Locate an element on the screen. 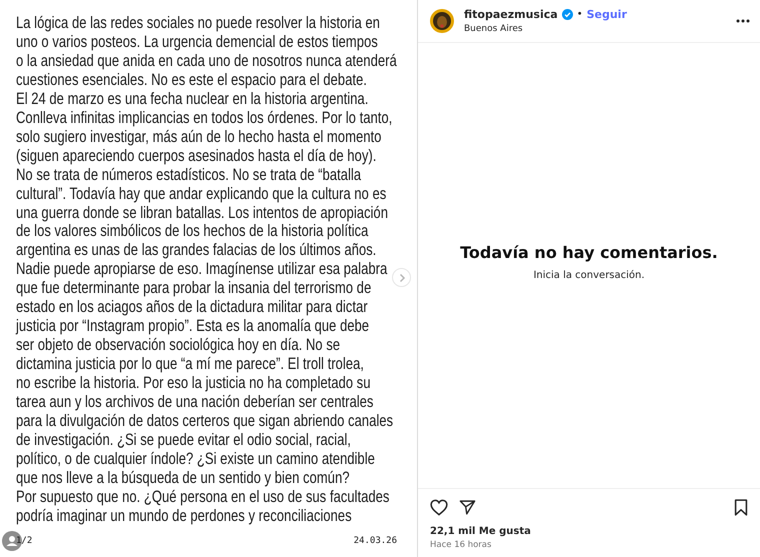 The width and height of the screenshot is (760, 557). username: fitopaezmusica is located at coordinates (511, 14).